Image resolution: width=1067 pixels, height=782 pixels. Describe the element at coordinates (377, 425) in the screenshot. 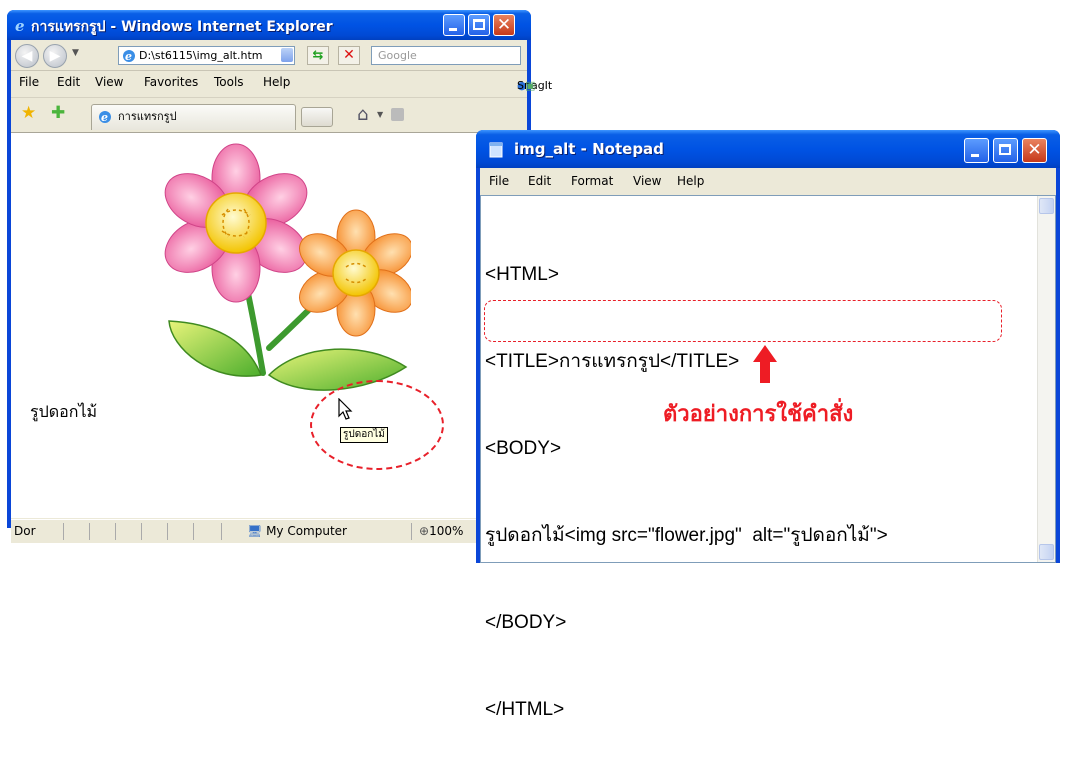

I see `highlight-oval` at that location.